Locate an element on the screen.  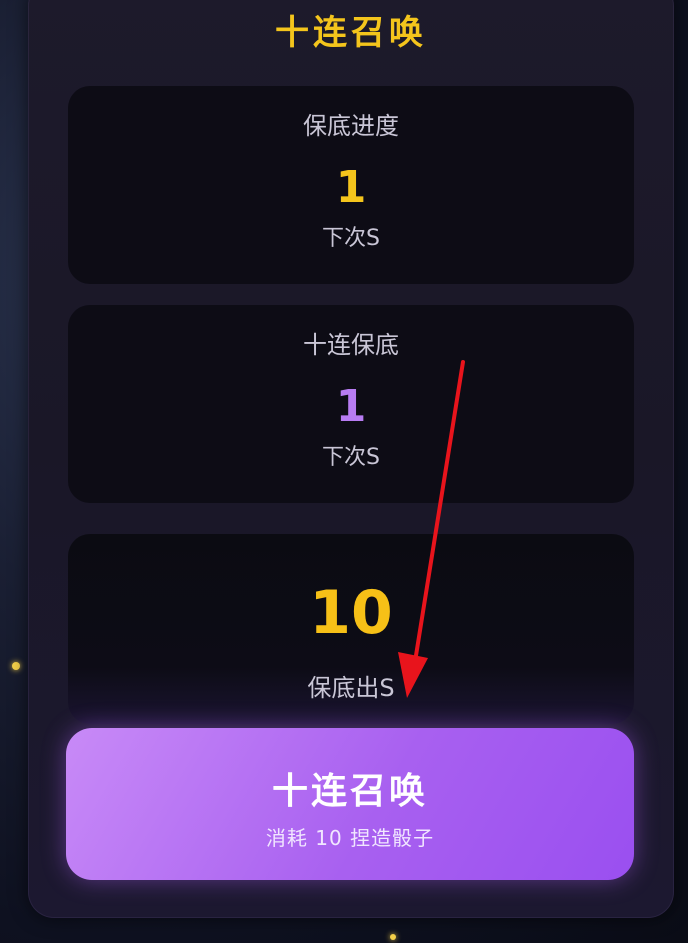
pity-progress-label: 保底进度 is located at coordinates (351, 126).